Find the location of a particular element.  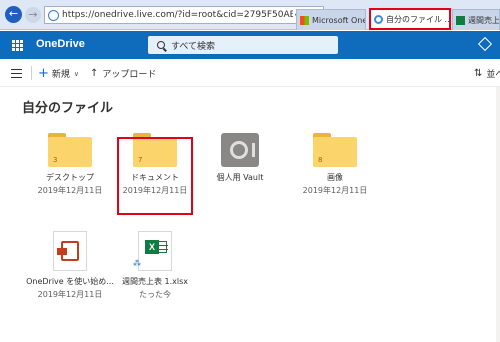

sort-icon: ⇅ is located at coordinates (478, 73).